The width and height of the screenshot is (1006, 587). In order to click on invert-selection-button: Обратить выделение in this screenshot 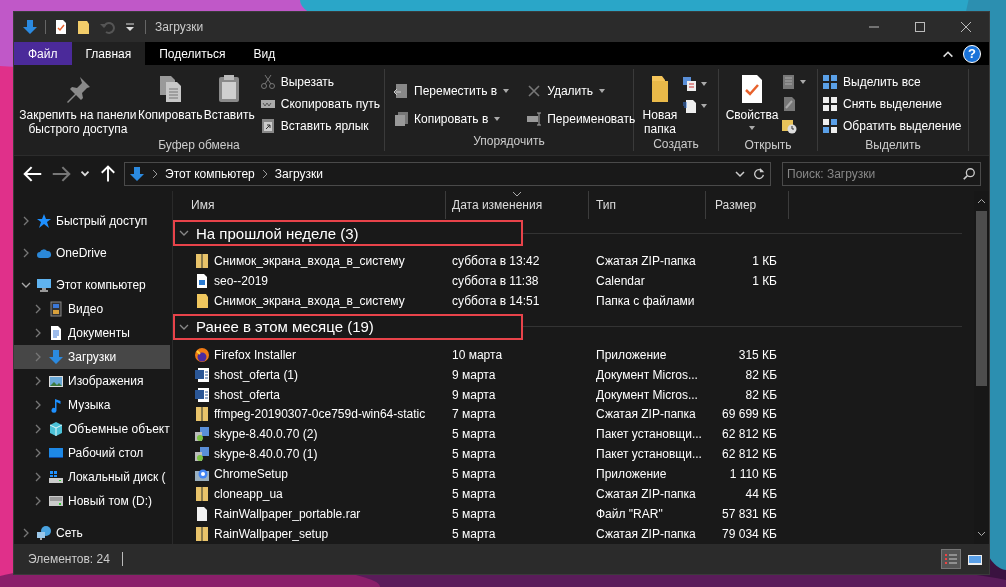, I will do `click(892, 126)`.